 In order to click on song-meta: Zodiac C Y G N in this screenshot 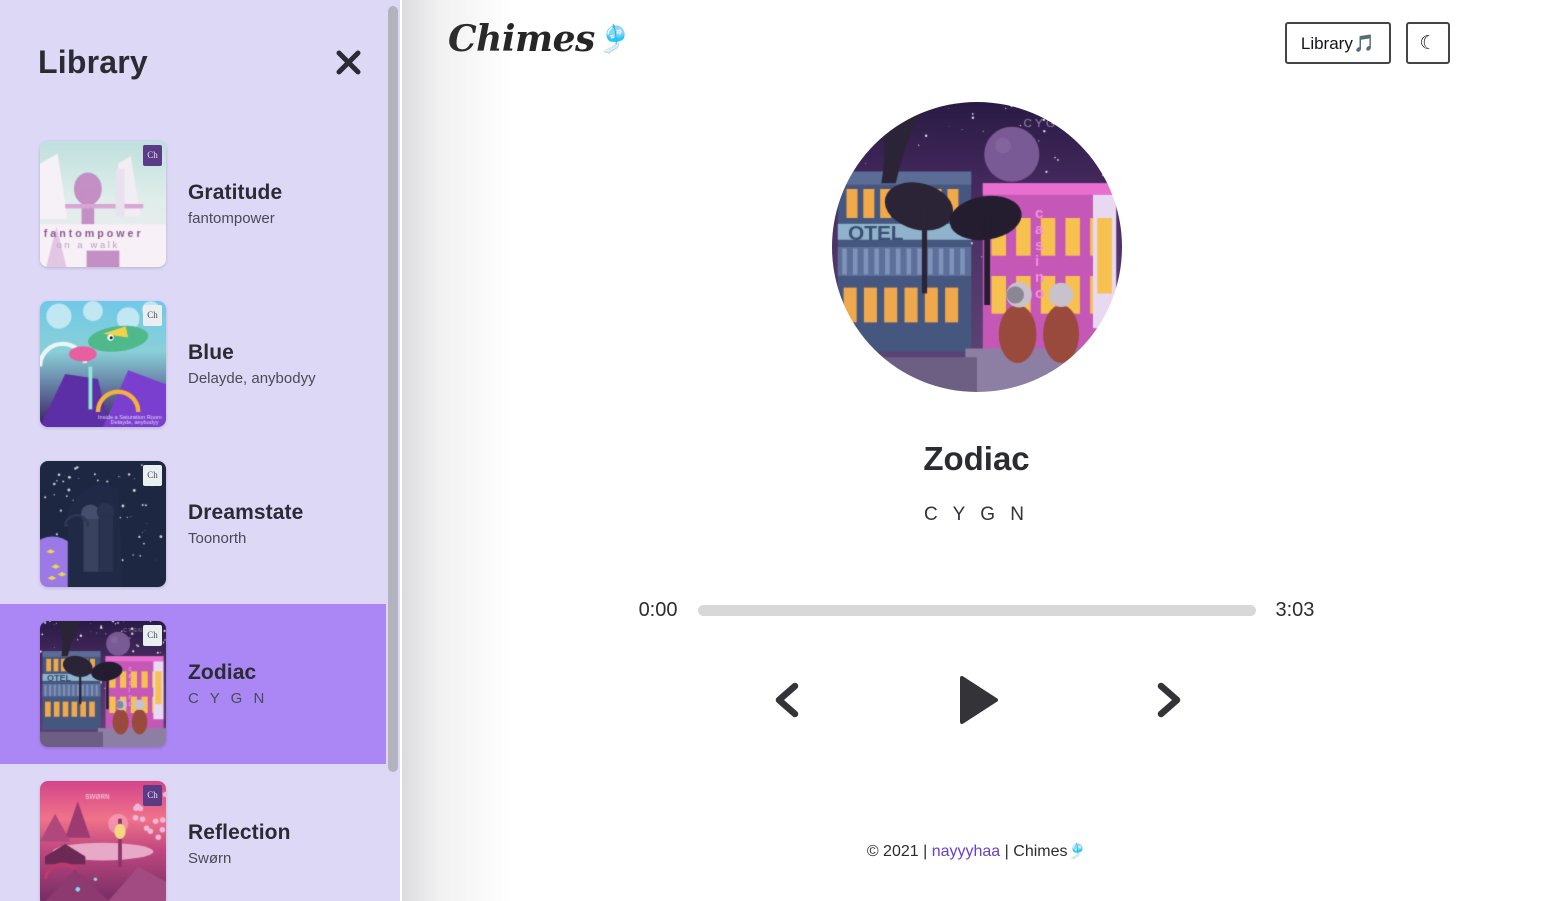, I will do `click(228, 684)`.